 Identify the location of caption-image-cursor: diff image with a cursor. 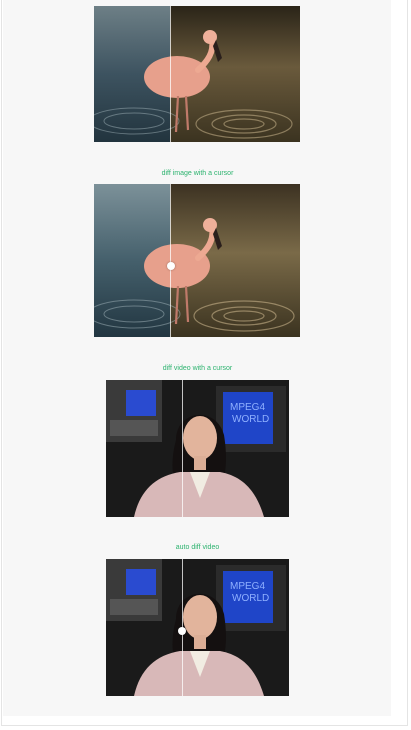
(197, 173).